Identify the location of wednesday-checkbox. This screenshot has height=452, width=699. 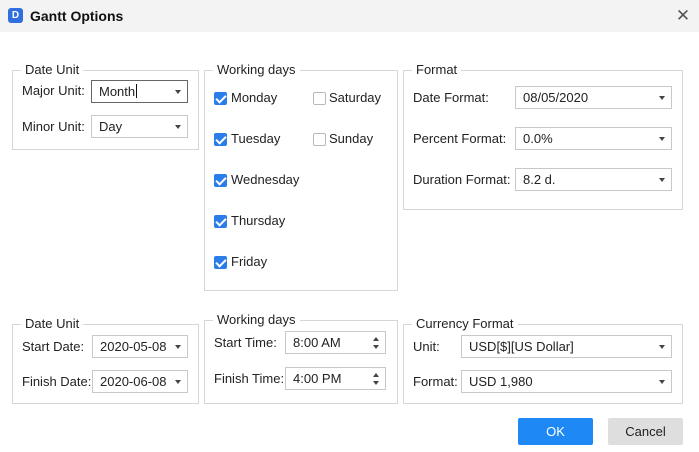
(220, 180).